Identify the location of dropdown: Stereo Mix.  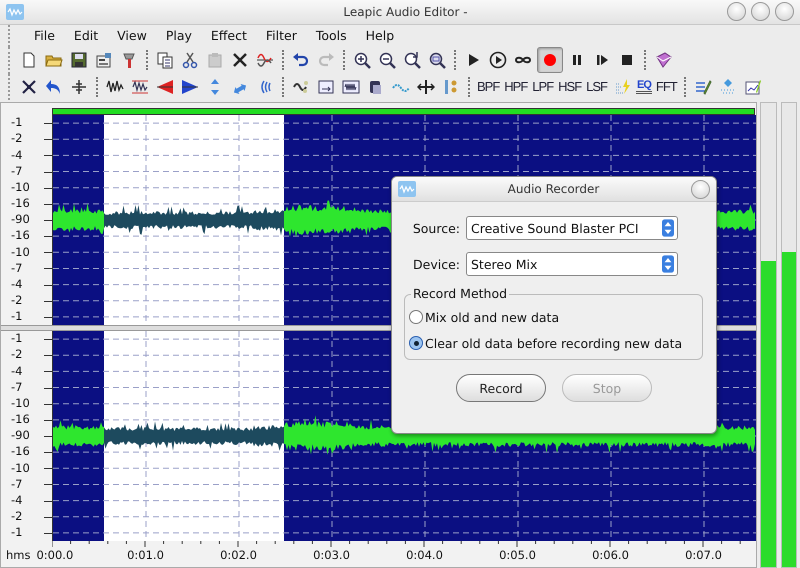
(572, 264).